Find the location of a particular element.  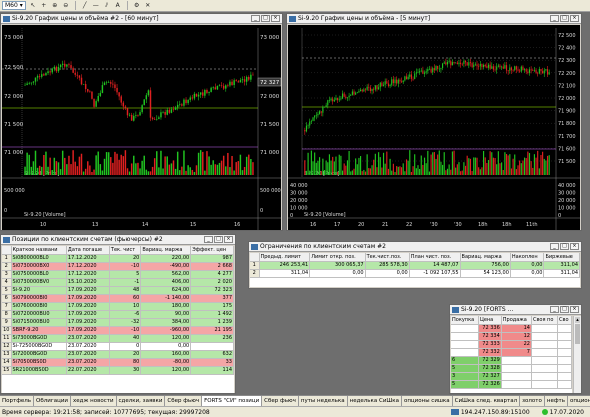

column-header: Дата погаше is located at coordinates (88, 250).